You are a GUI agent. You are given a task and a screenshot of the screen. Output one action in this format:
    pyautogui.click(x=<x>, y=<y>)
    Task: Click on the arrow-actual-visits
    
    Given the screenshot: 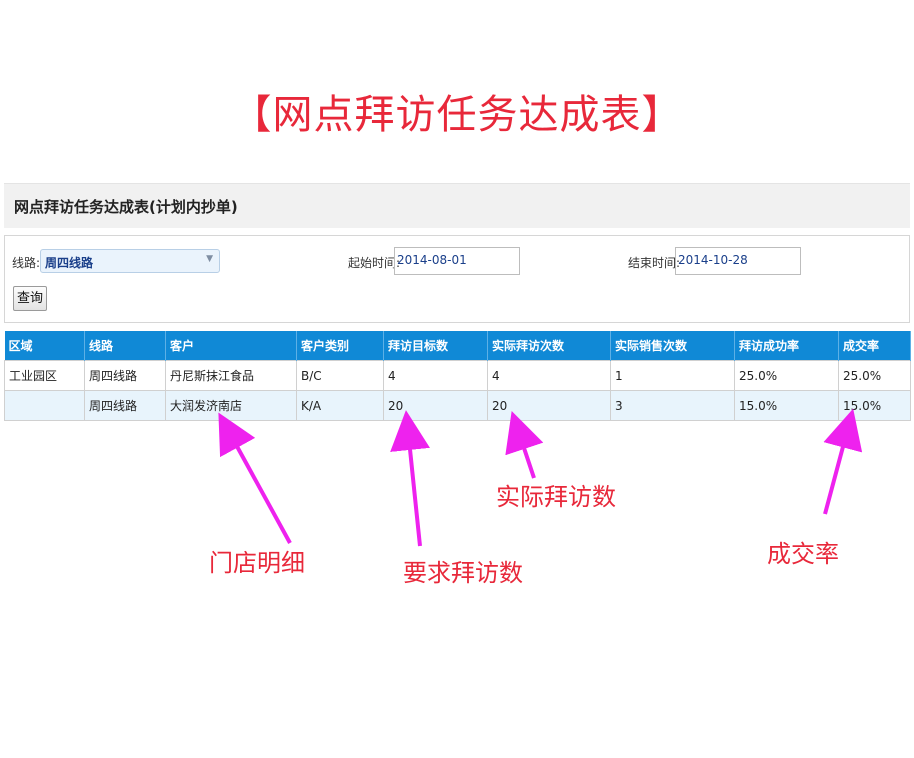 What is the action you would take?
    pyautogui.click(x=524, y=445)
    